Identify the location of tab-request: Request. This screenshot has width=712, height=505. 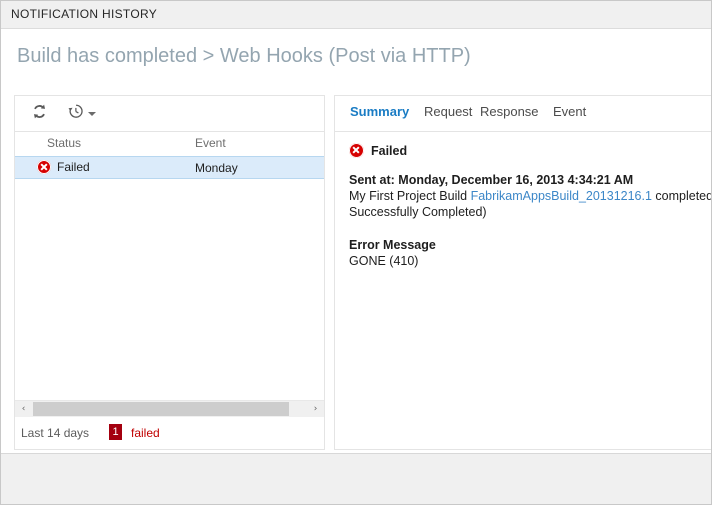
(448, 111).